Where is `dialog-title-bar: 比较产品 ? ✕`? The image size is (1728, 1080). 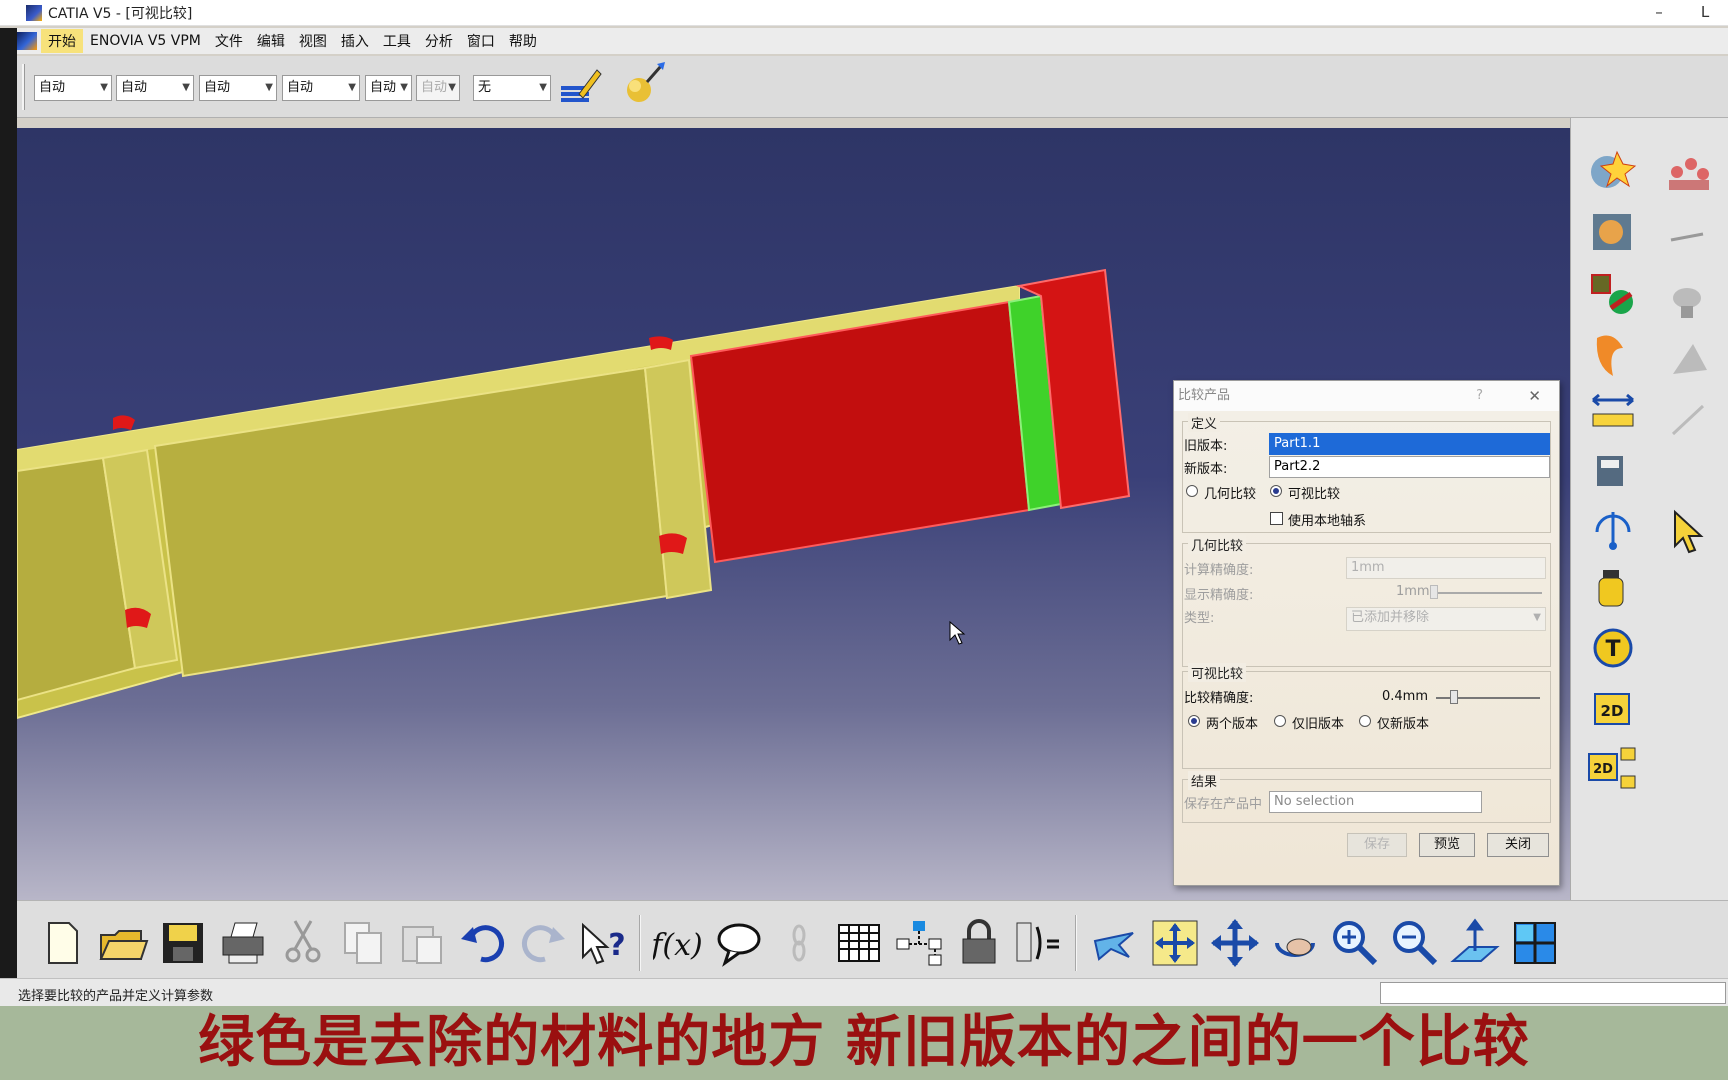
dialog-title-bar: 比较产品 ? ✕ is located at coordinates (1366, 396).